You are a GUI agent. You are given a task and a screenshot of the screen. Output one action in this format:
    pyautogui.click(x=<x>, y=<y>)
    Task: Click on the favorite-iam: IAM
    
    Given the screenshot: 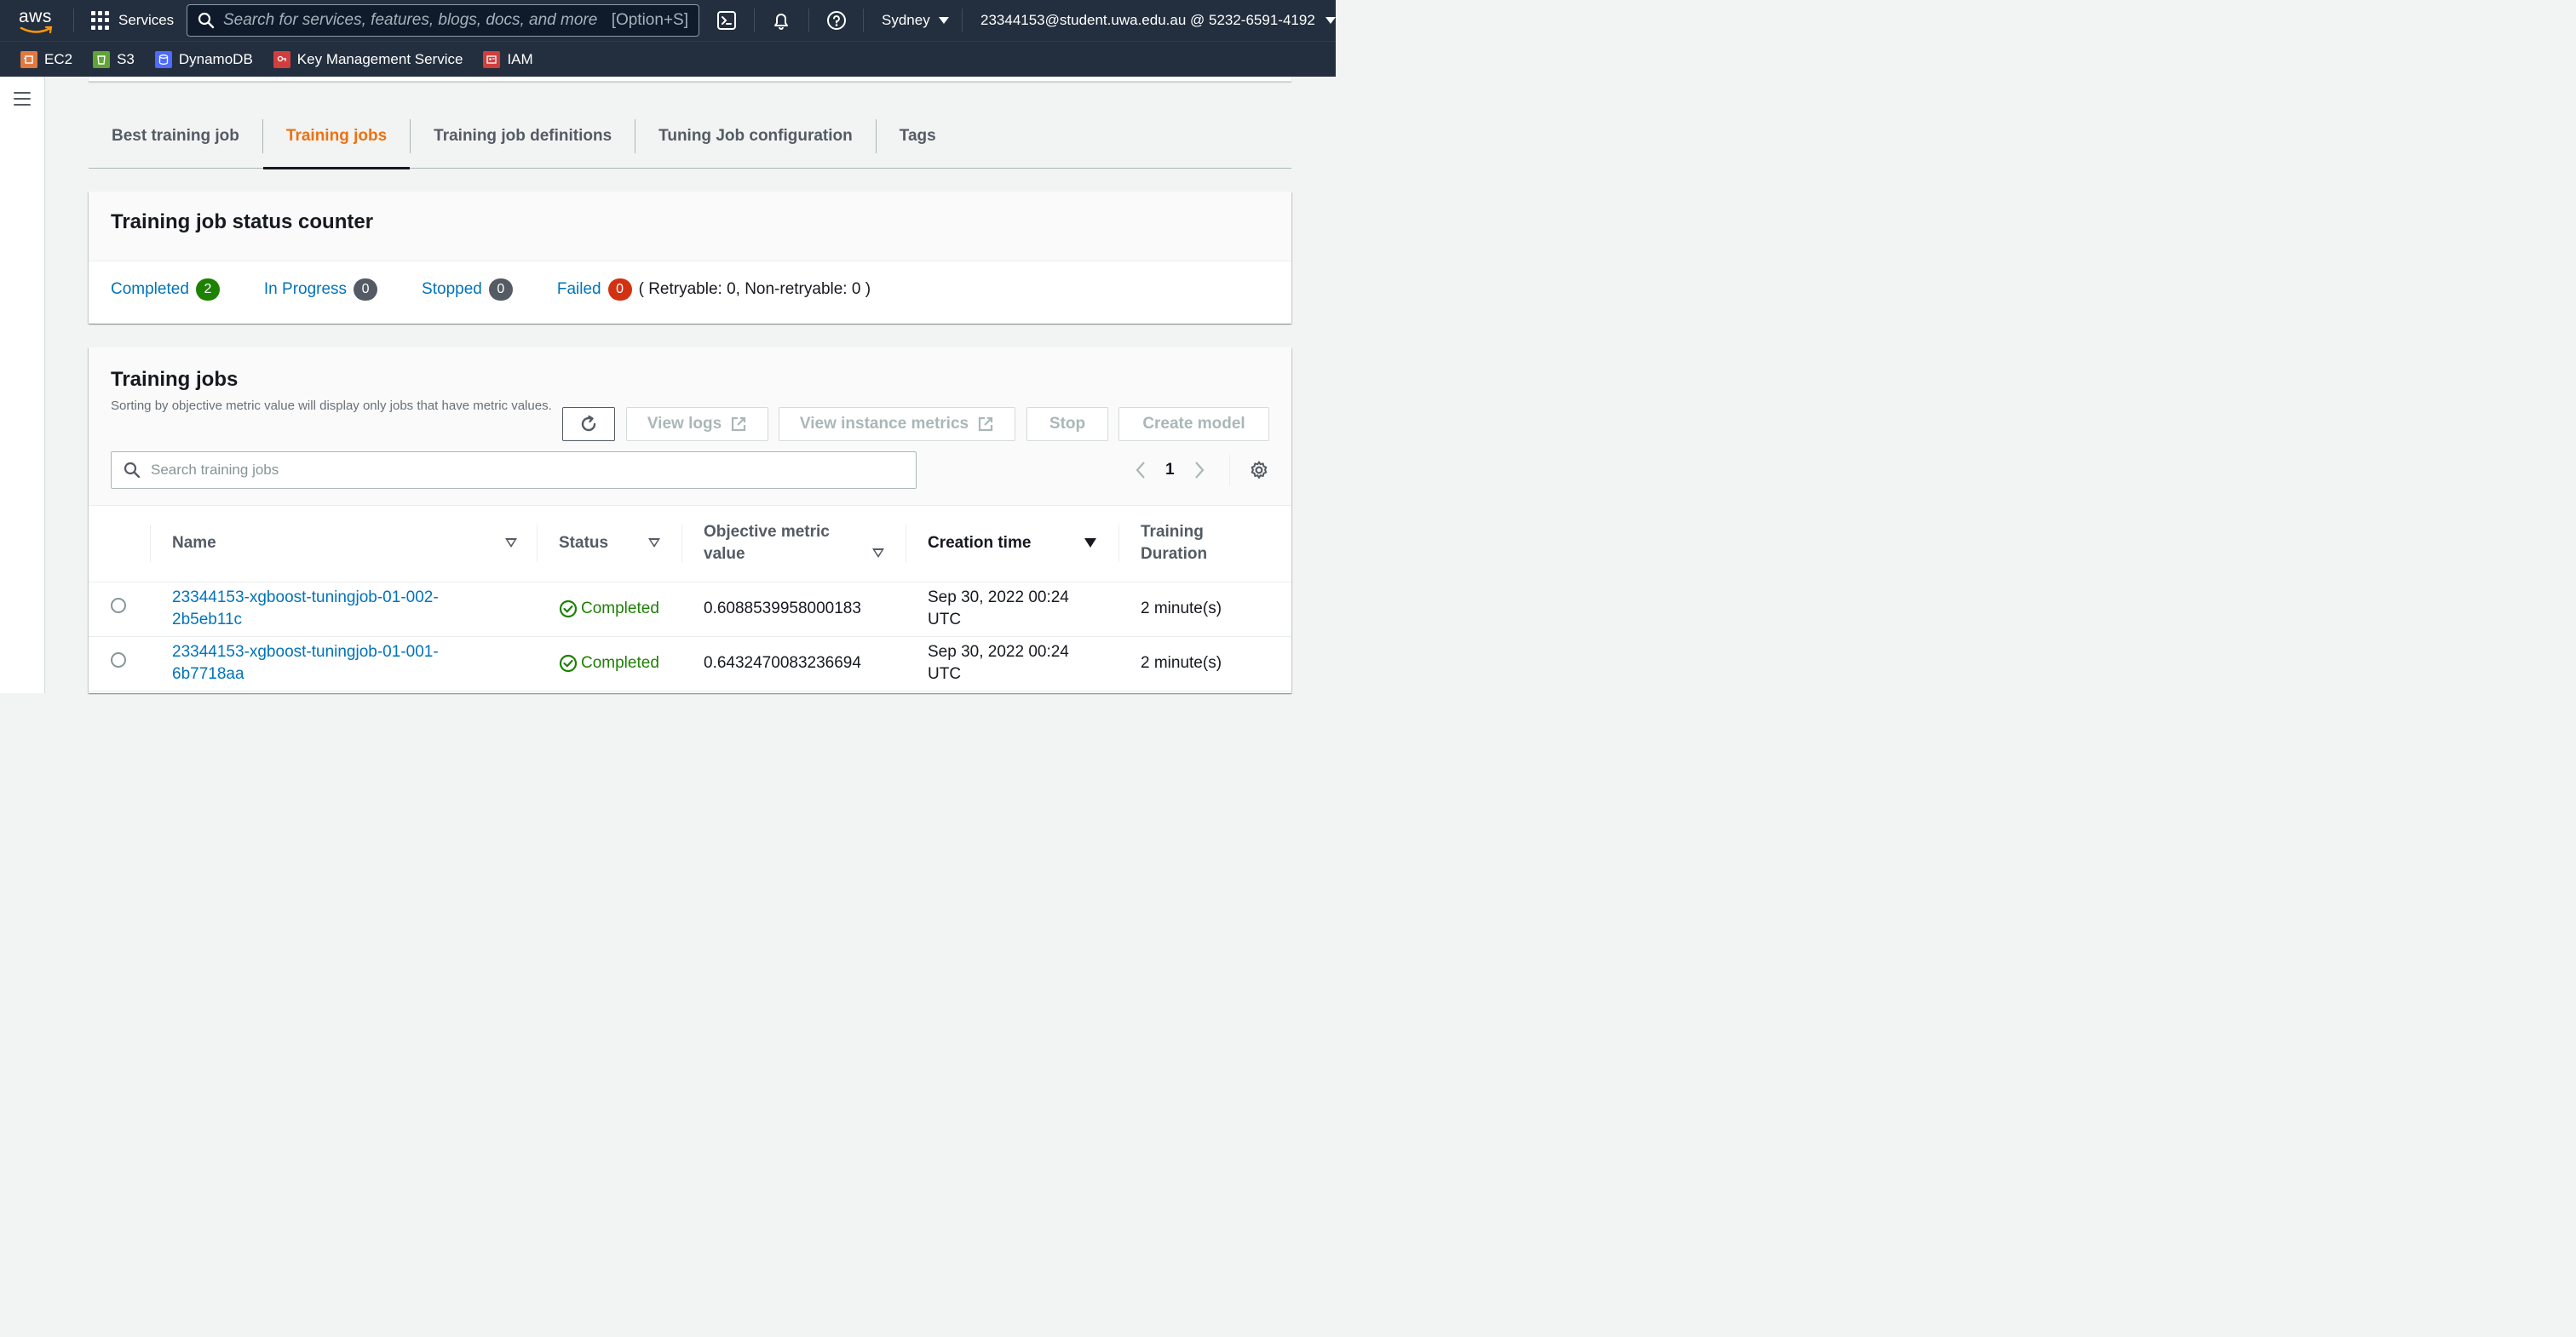 What is the action you would take?
    pyautogui.click(x=508, y=59)
    